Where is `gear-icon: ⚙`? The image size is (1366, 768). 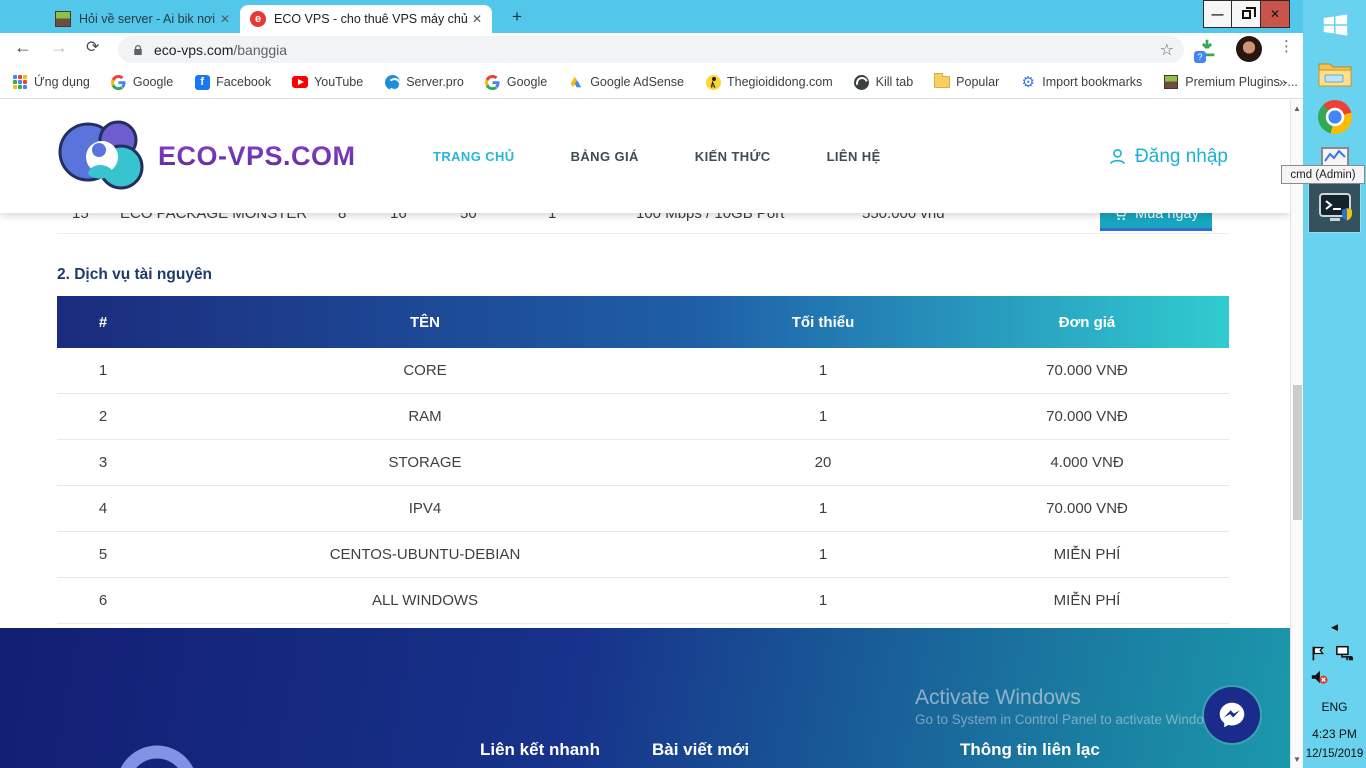 gear-icon: ⚙ is located at coordinates (1028, 82).